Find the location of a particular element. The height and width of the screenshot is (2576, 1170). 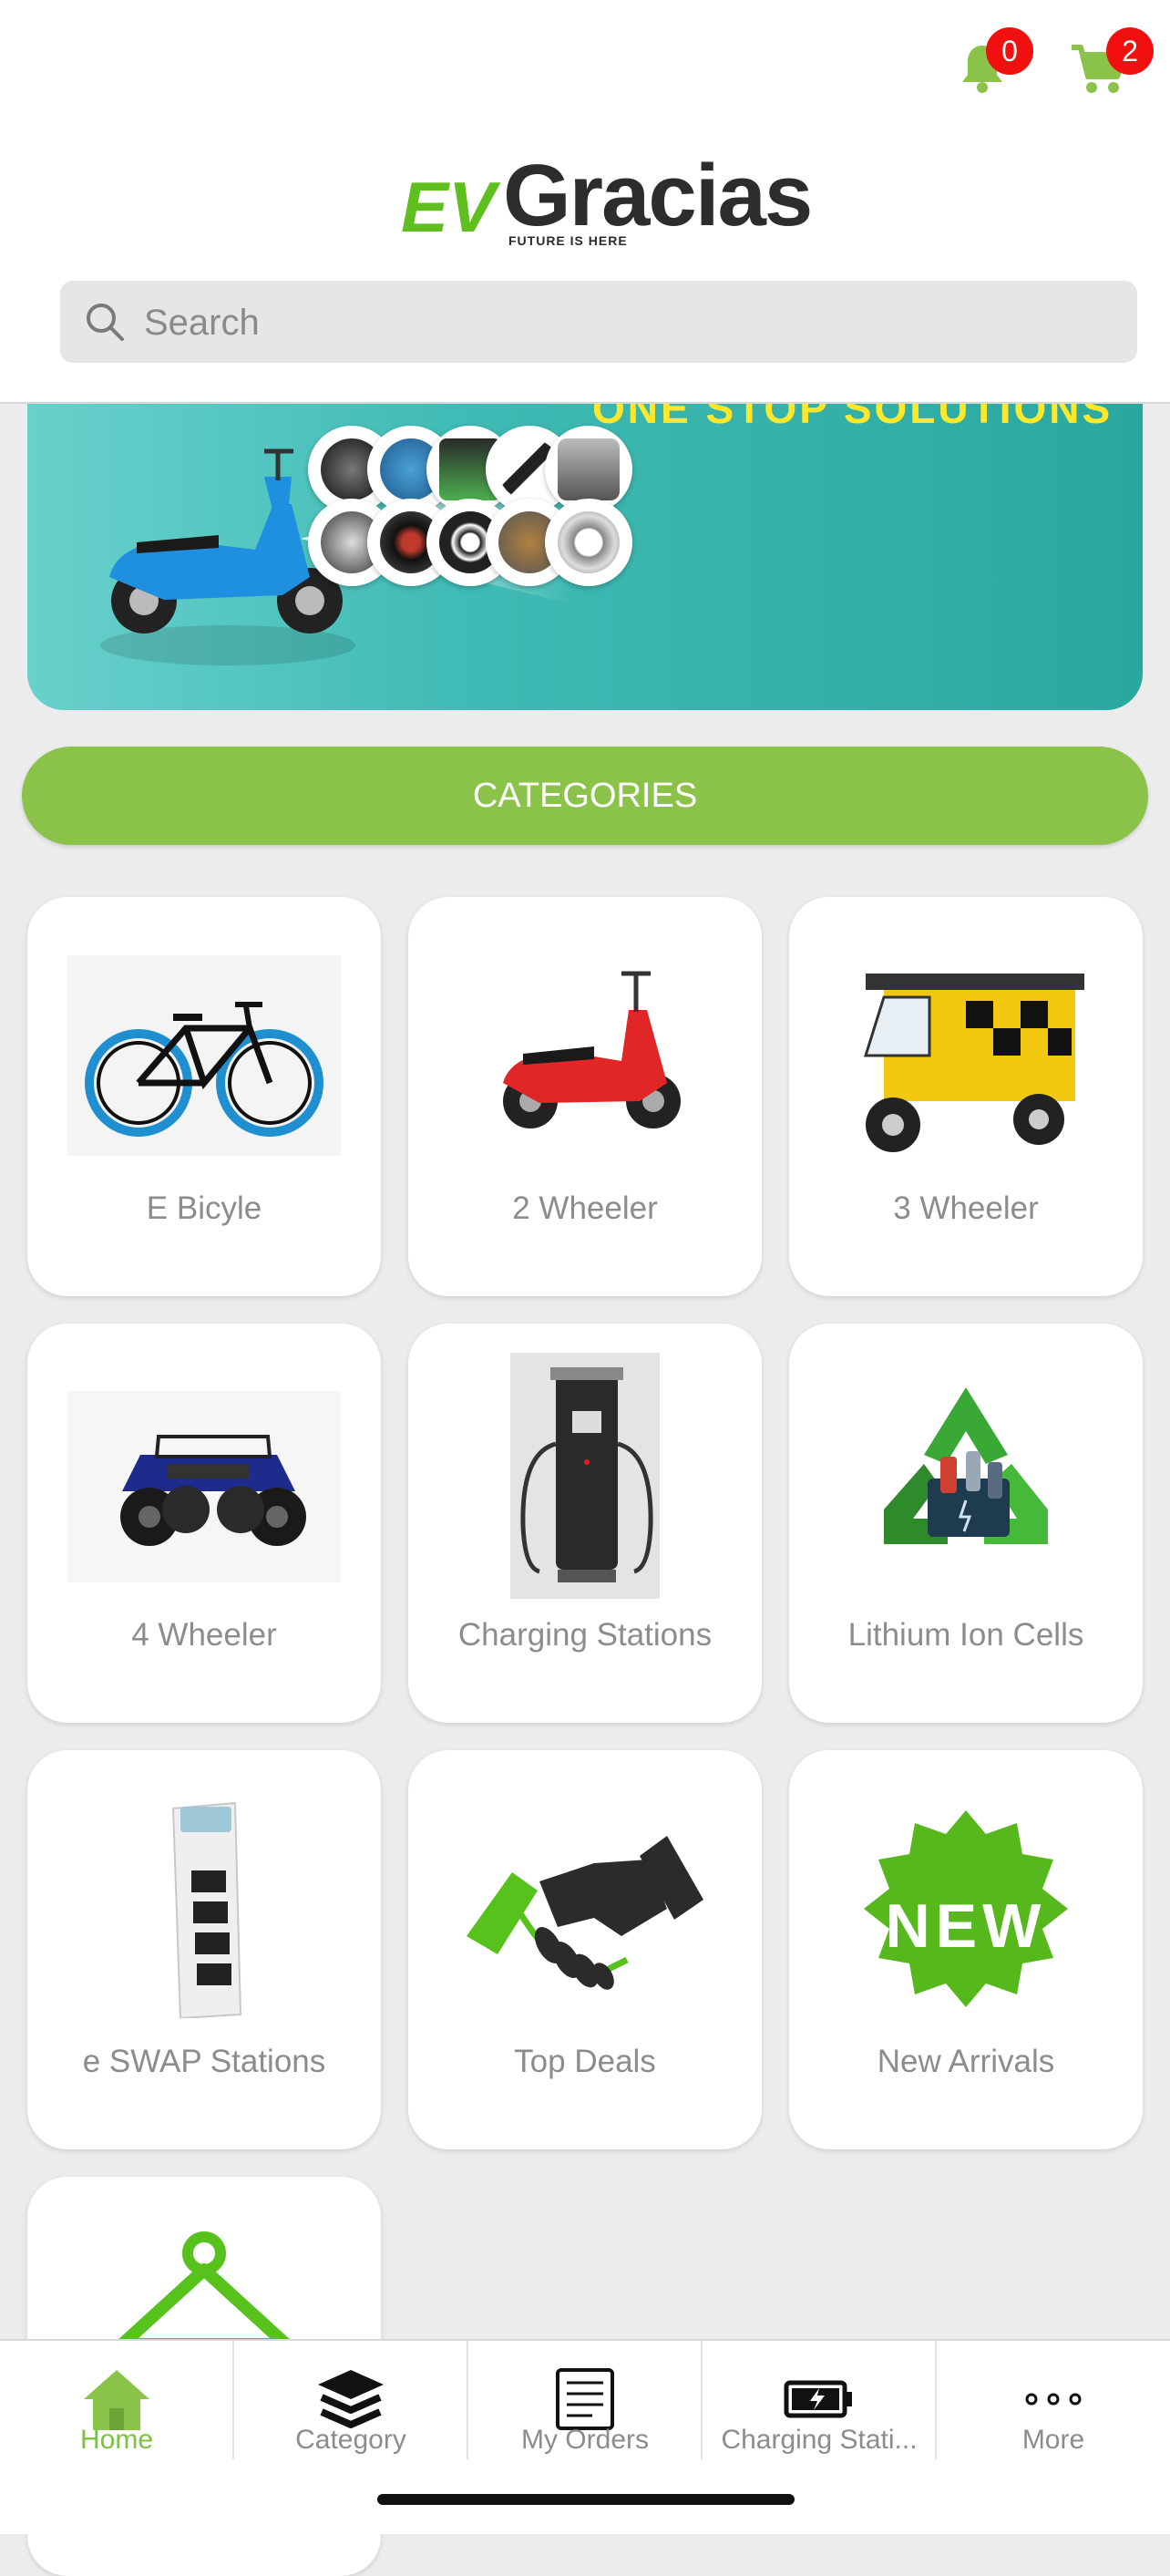

category-card-new-arrivals: NEW New Arrivals is located at coordinates (966, 1949).